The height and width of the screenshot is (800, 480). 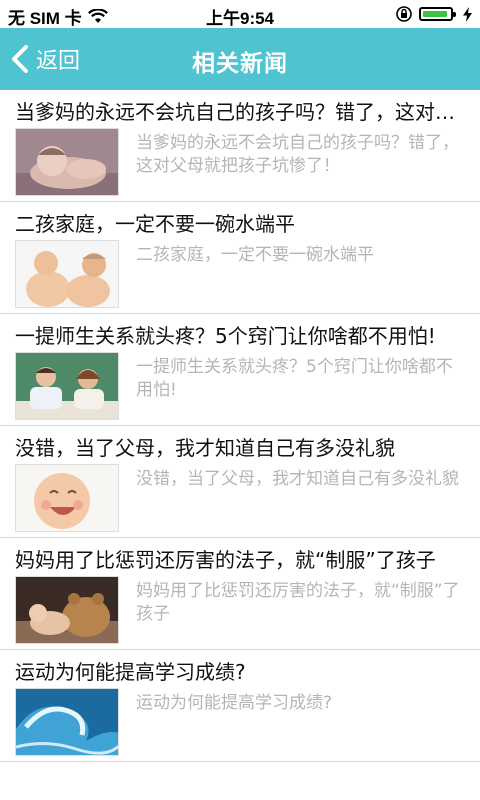 What do you see at coordinates (225, 336) in the screenshot?
I see `news-title: 一提师生关系就头疼？5个窍门让你啥都不用怕!` at bounding box center [225, 336].